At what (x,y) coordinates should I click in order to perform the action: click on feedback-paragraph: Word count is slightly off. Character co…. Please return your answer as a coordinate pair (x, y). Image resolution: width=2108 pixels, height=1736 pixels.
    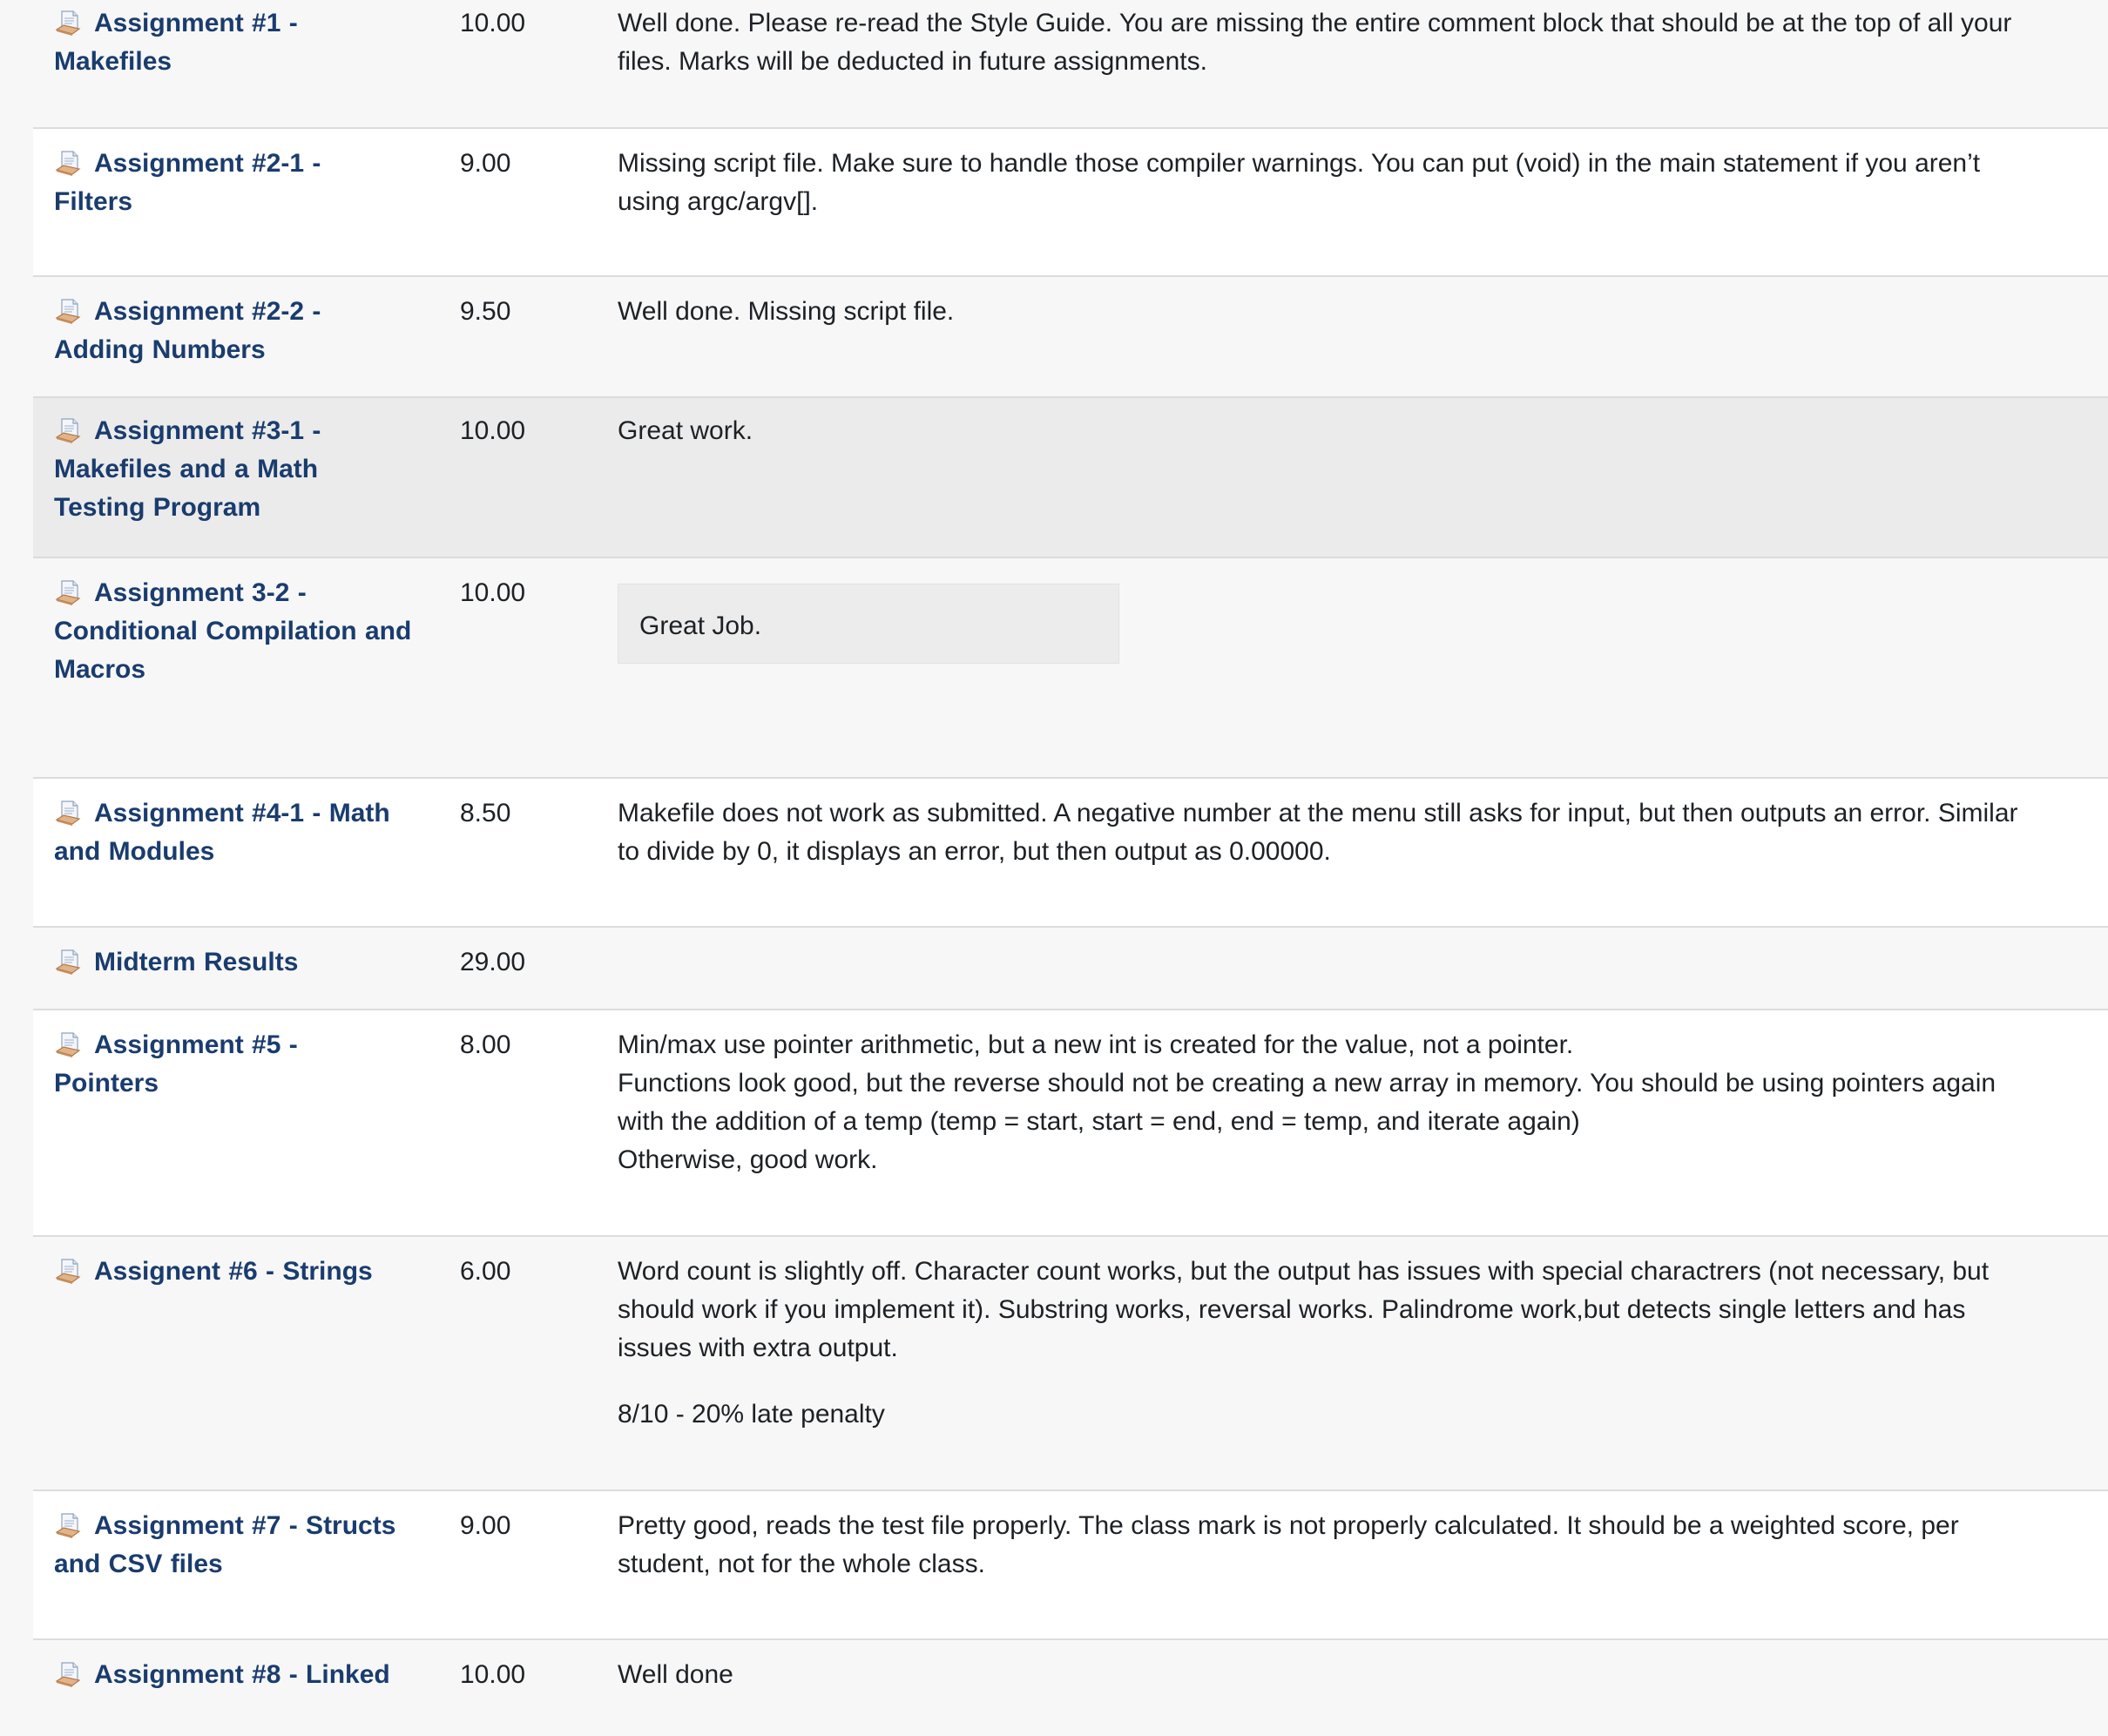
    Looking at the image, I should click on (1304, 1309).